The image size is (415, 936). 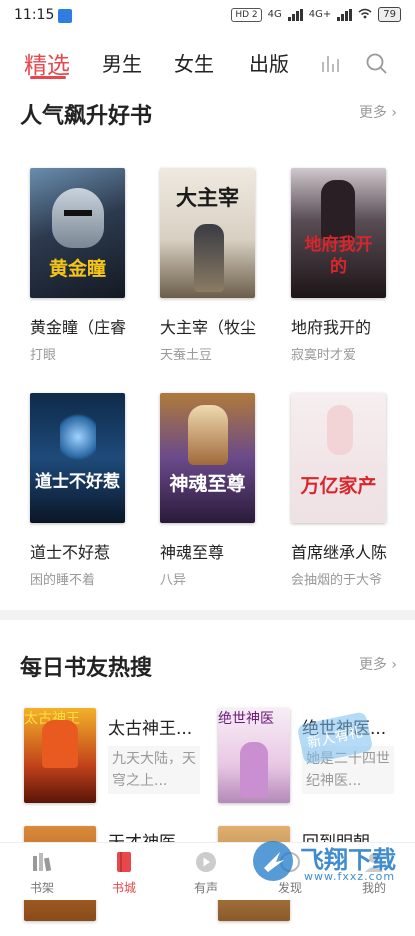 I want to click on book-cover: 地府我开的, so click(x=338, y=233).